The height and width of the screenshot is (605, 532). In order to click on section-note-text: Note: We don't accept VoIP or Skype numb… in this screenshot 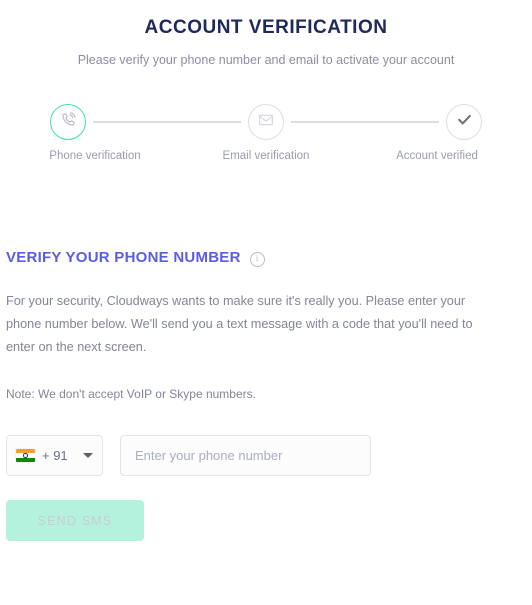, I will do `click(131, 394)`.